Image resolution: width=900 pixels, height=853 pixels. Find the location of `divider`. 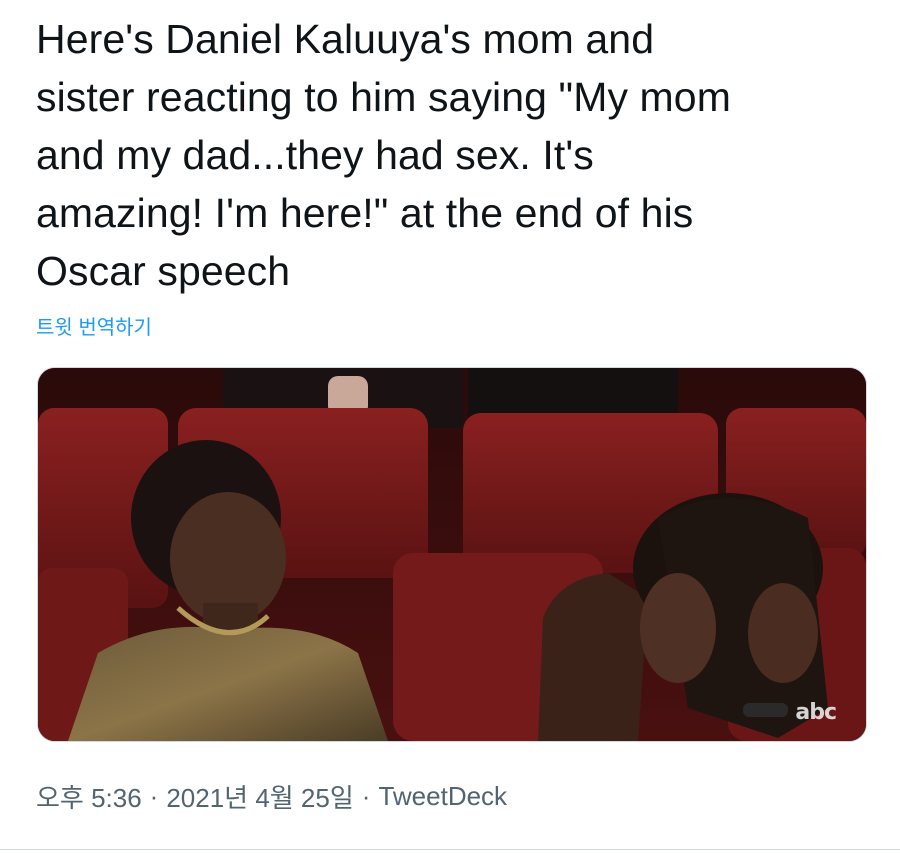

divider is located at coordinates (450, 849).